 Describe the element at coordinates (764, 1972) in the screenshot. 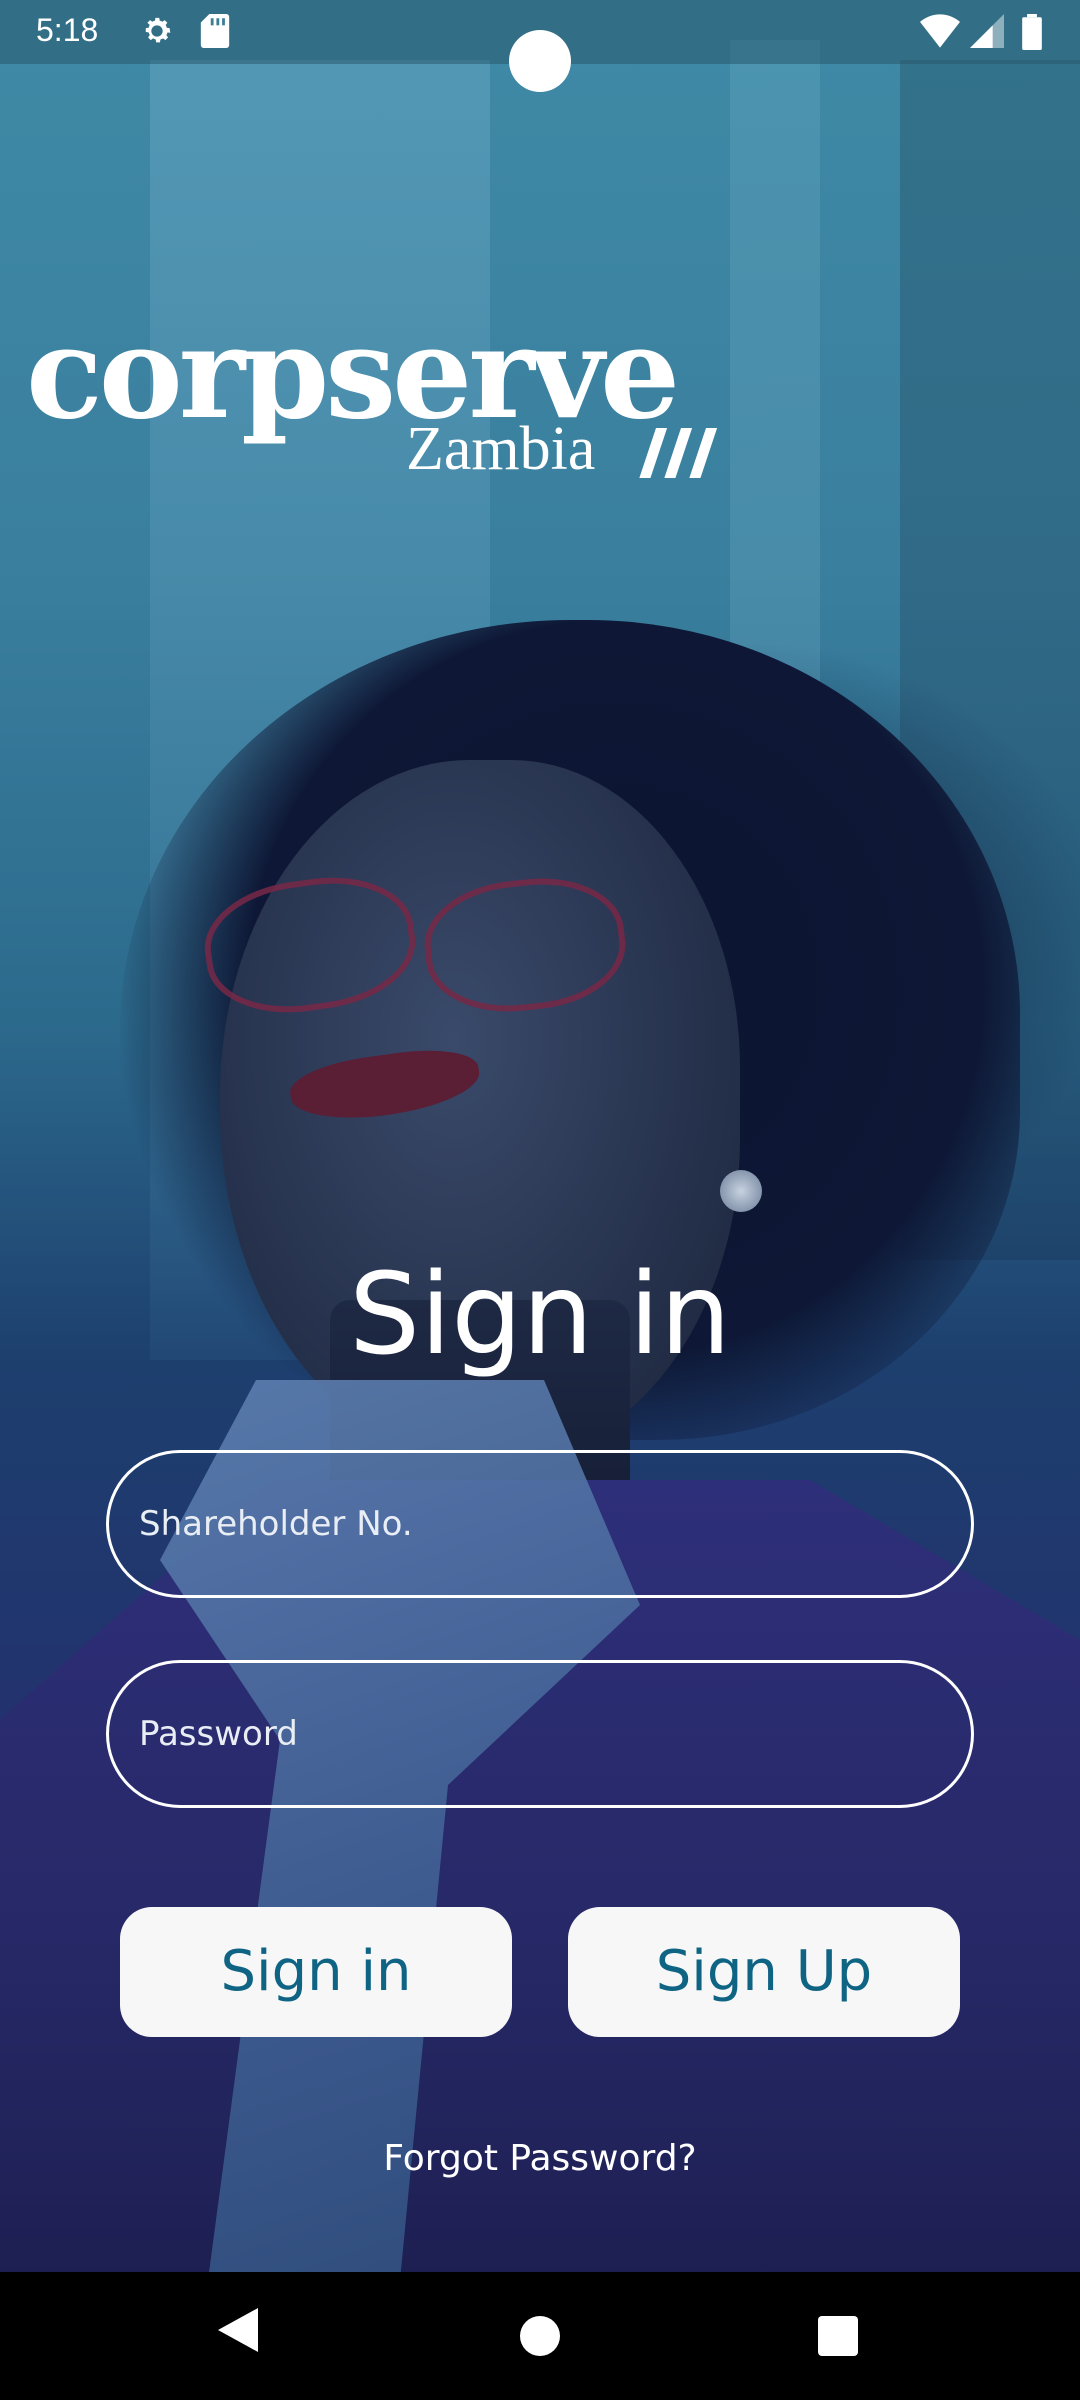

I see `sign-up-button: Sign Up` at that location.